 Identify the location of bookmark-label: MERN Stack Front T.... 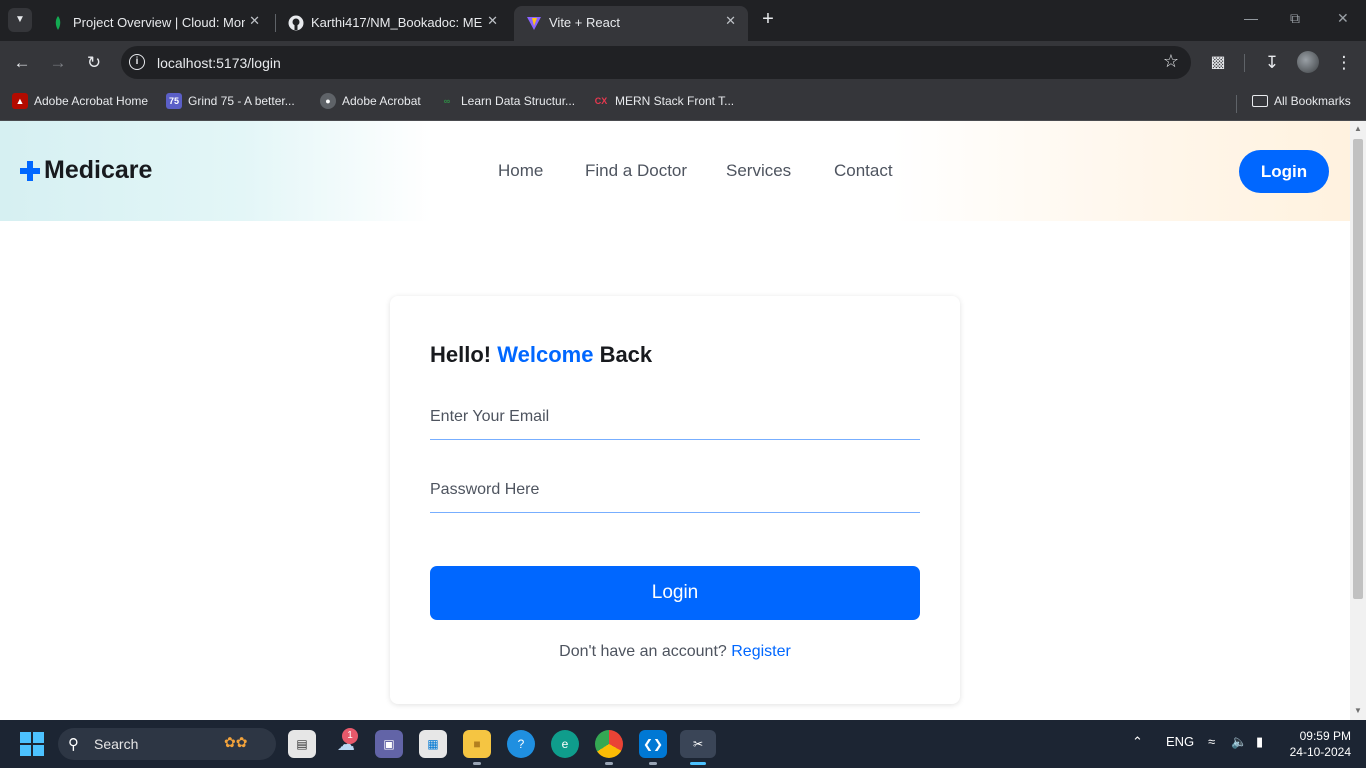
(675, 101).